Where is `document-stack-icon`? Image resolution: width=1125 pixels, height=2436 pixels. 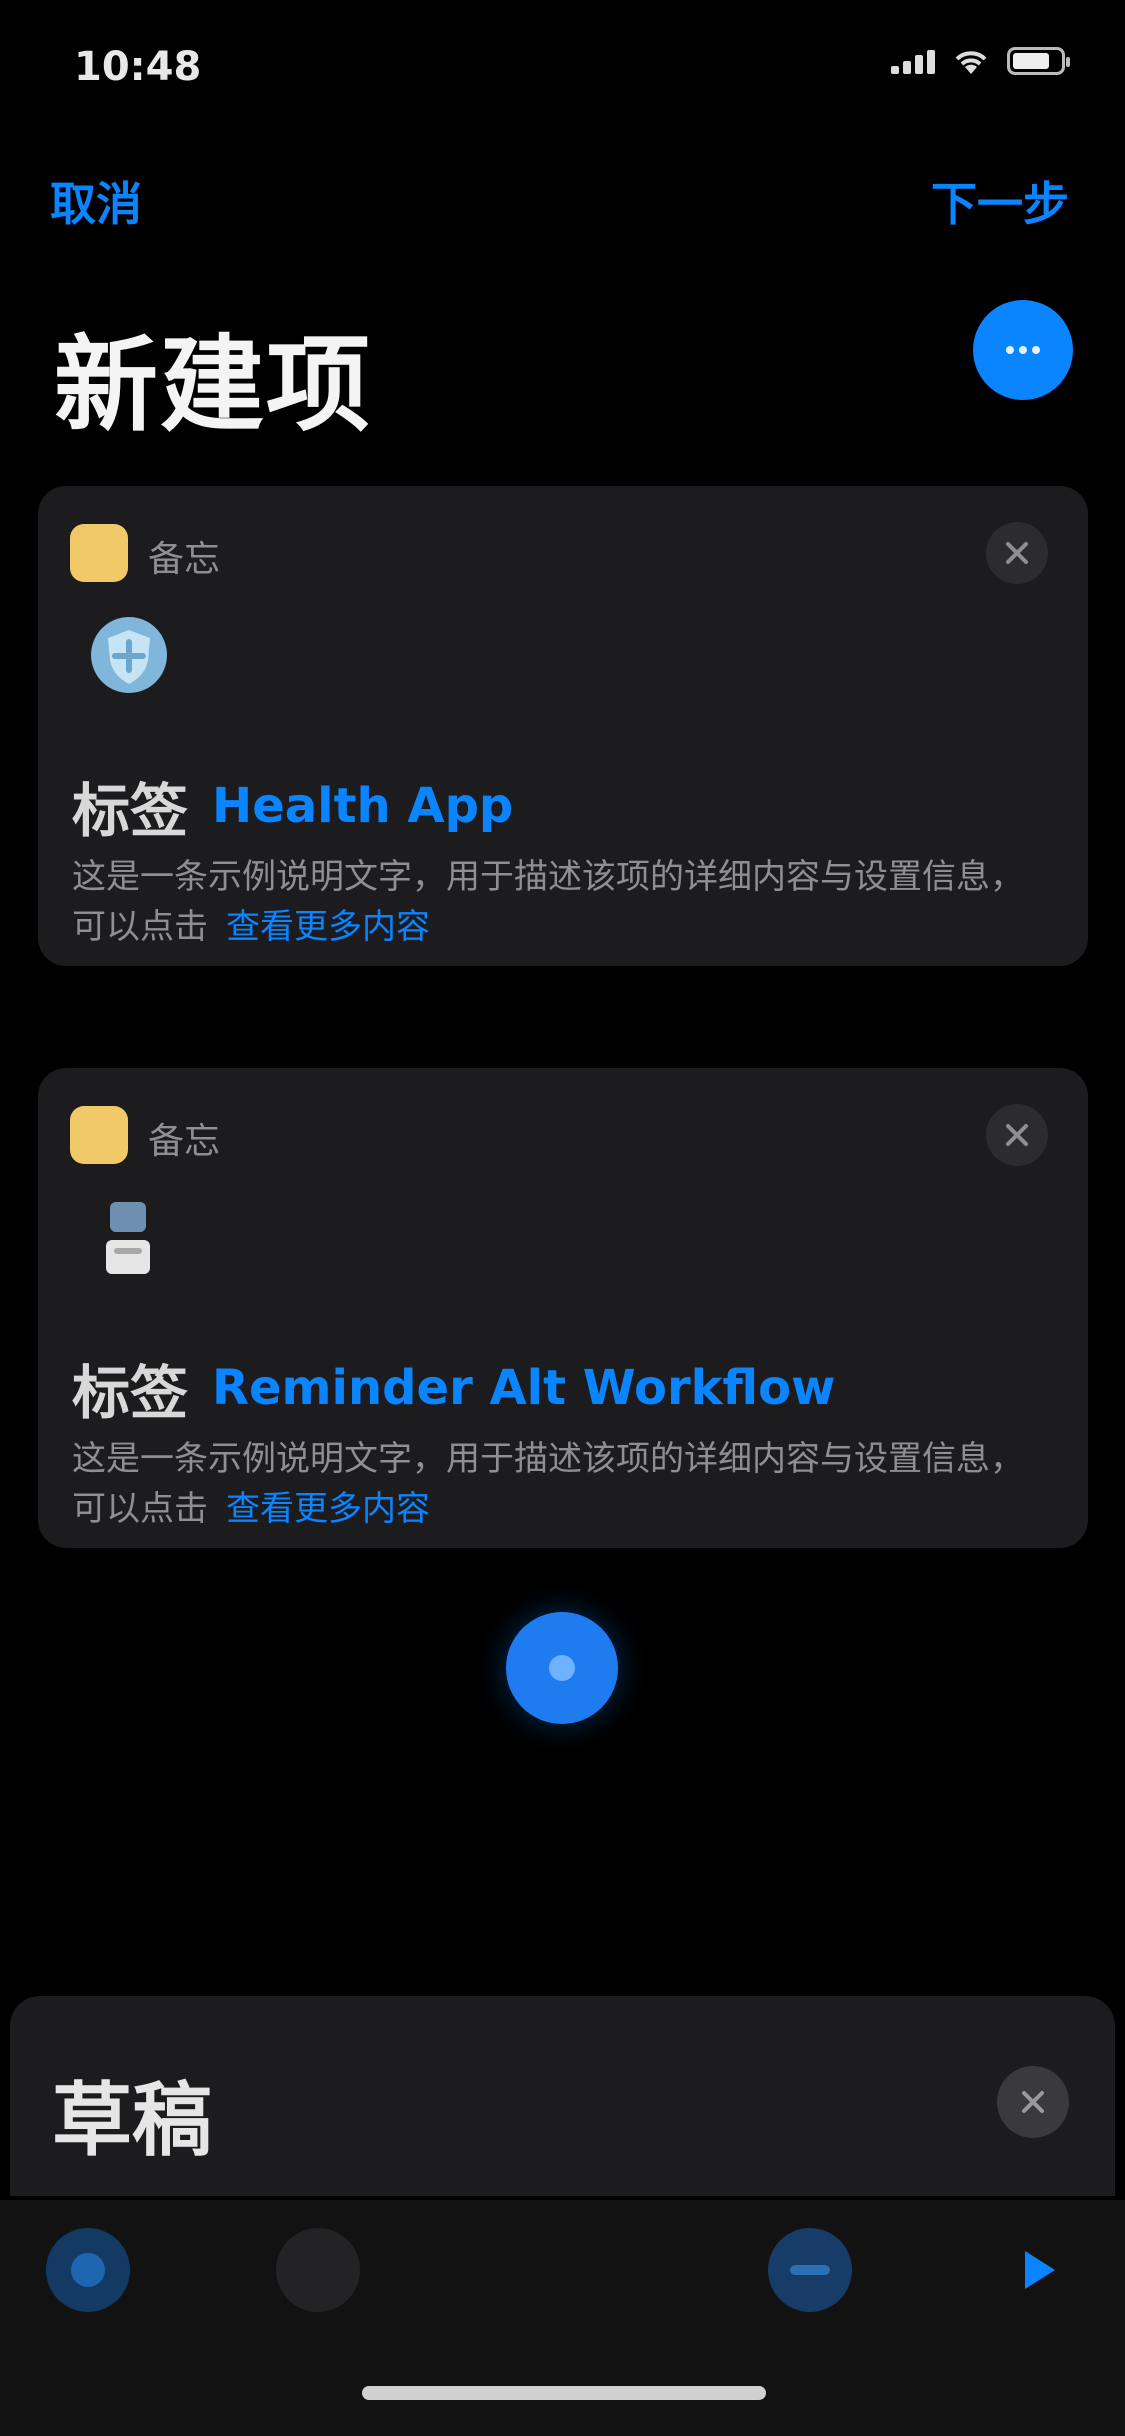
document-stack-icon is located at coordinates (129, 1237).